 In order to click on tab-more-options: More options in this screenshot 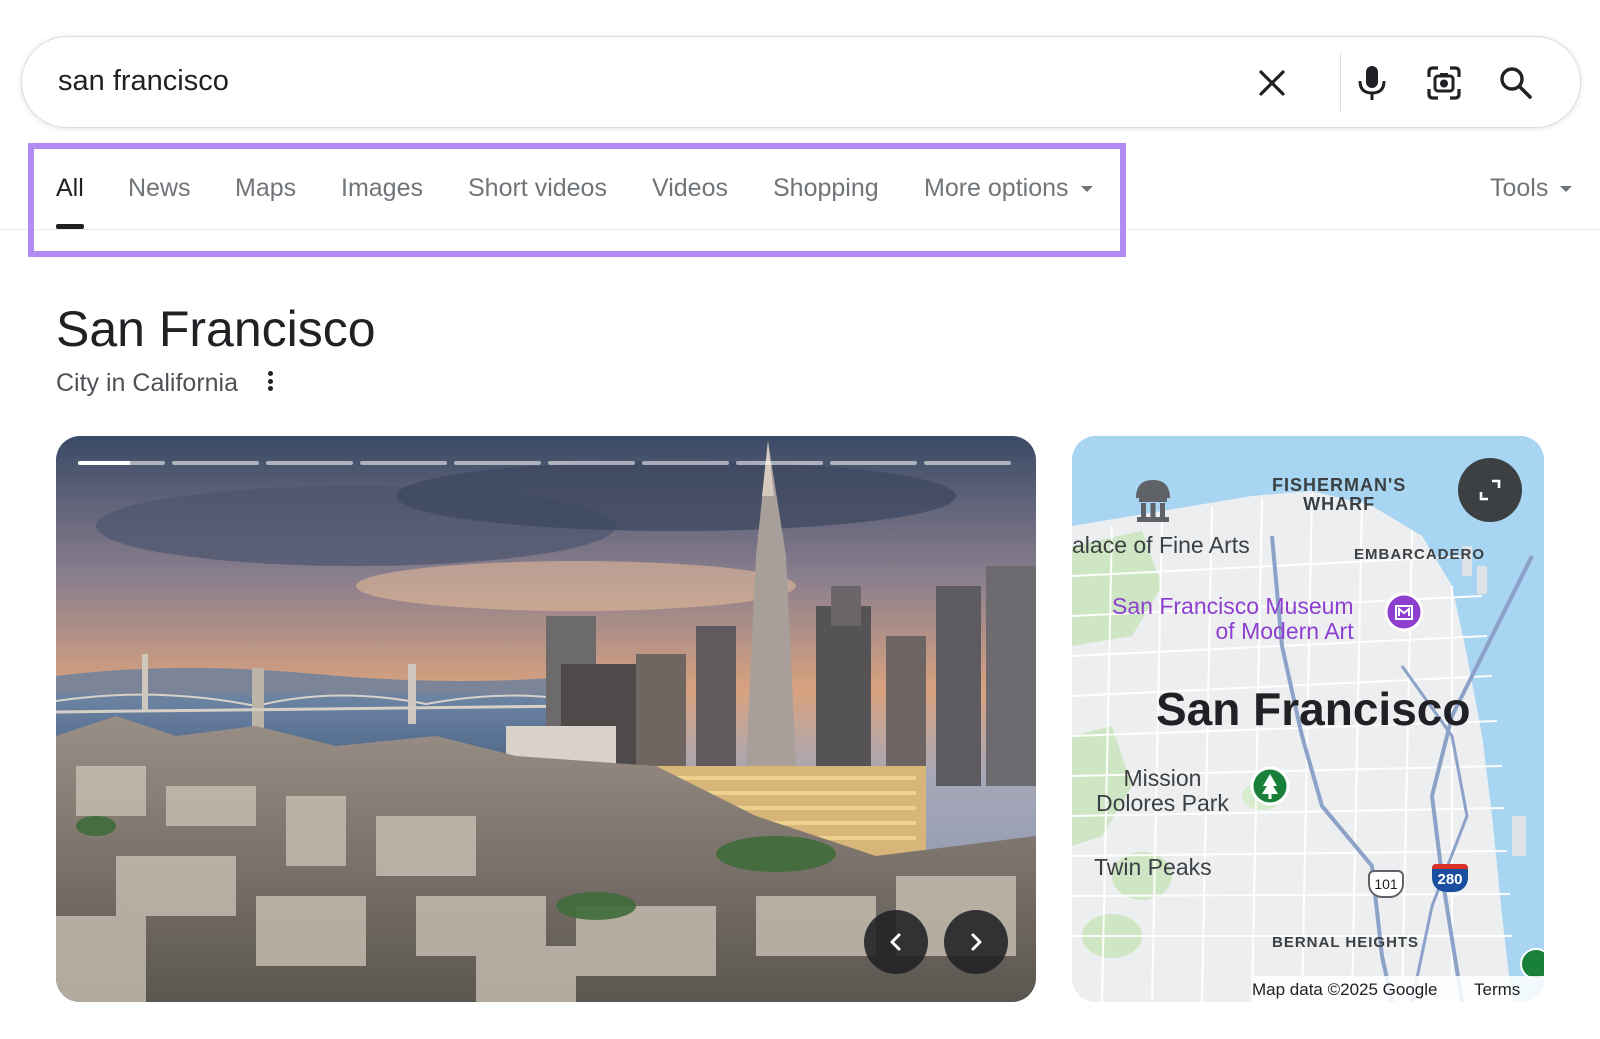, I will do `click(1008, 188)`.